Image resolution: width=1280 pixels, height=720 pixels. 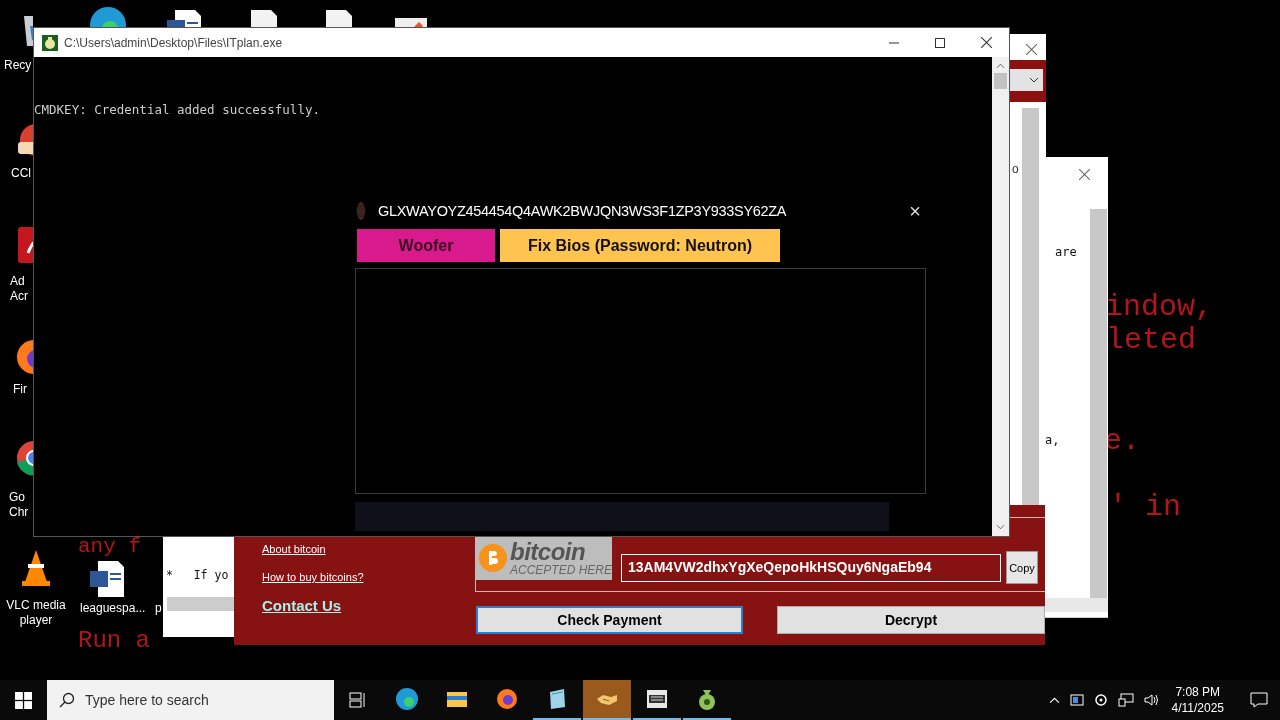 I want to click on clock-time: 7:08 PM, so click(x=1198, y=692).